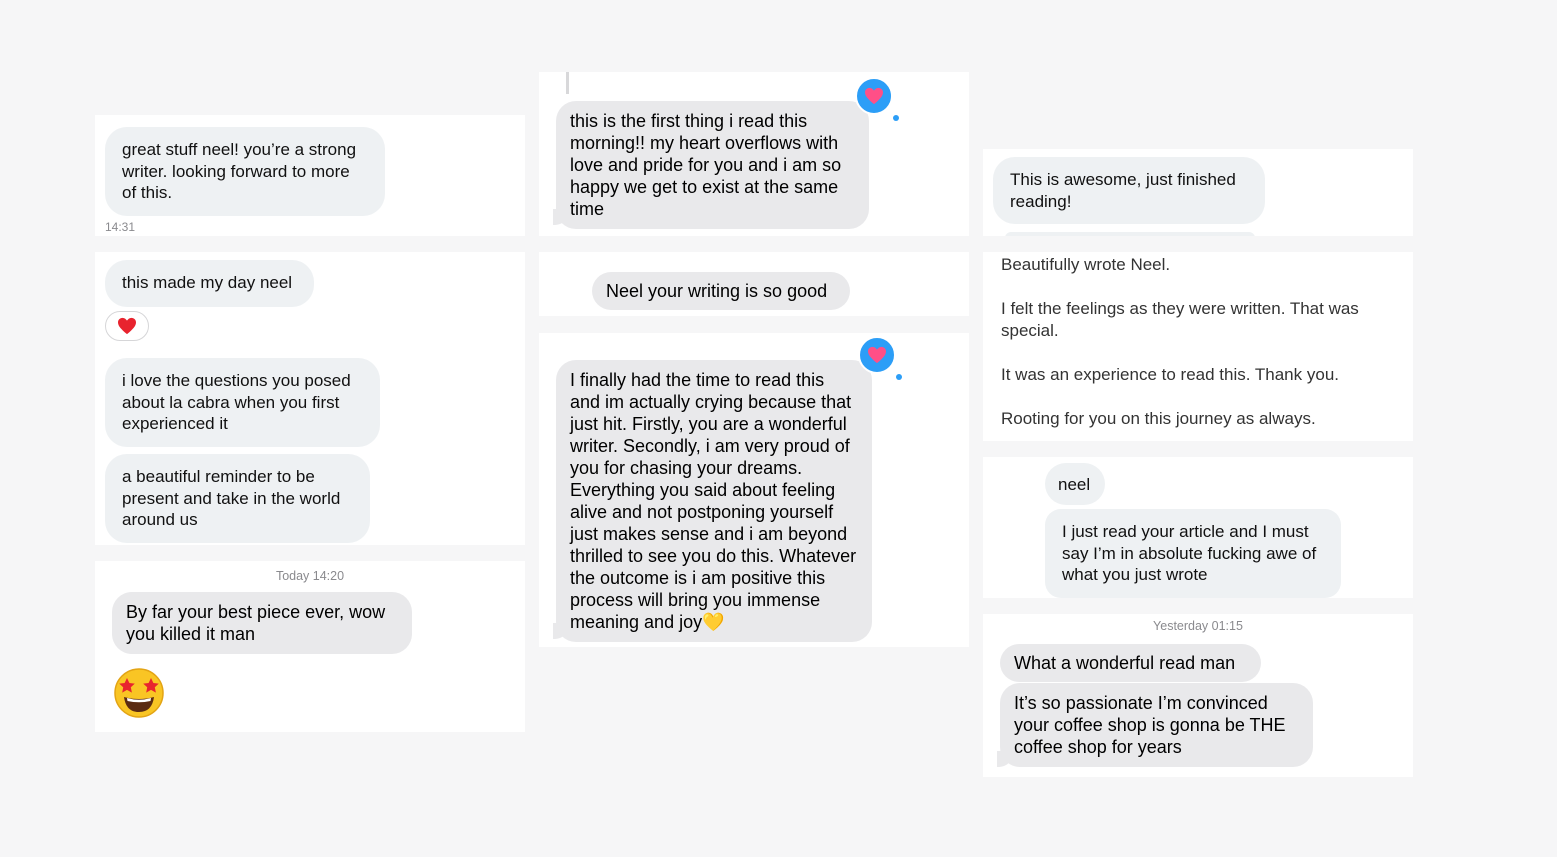  I want to click on message-card-5: Neel your writing is so good, so click(754, 284).